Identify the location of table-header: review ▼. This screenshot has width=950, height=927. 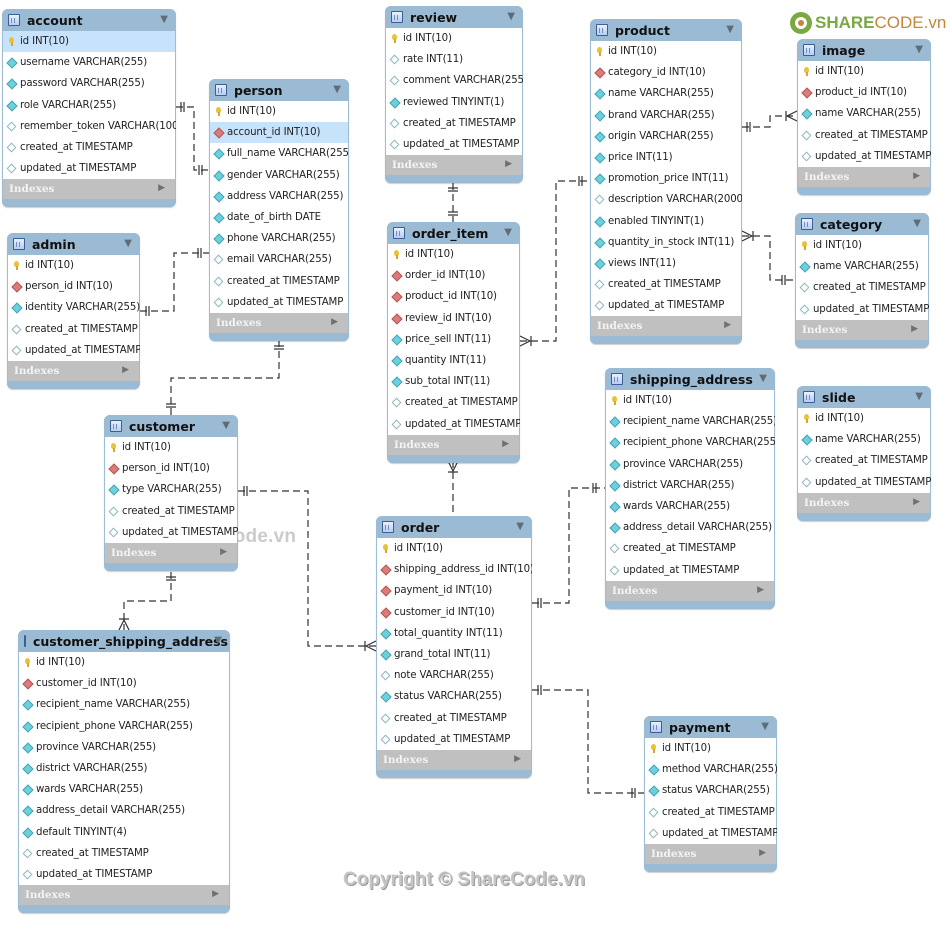
(454, 17).